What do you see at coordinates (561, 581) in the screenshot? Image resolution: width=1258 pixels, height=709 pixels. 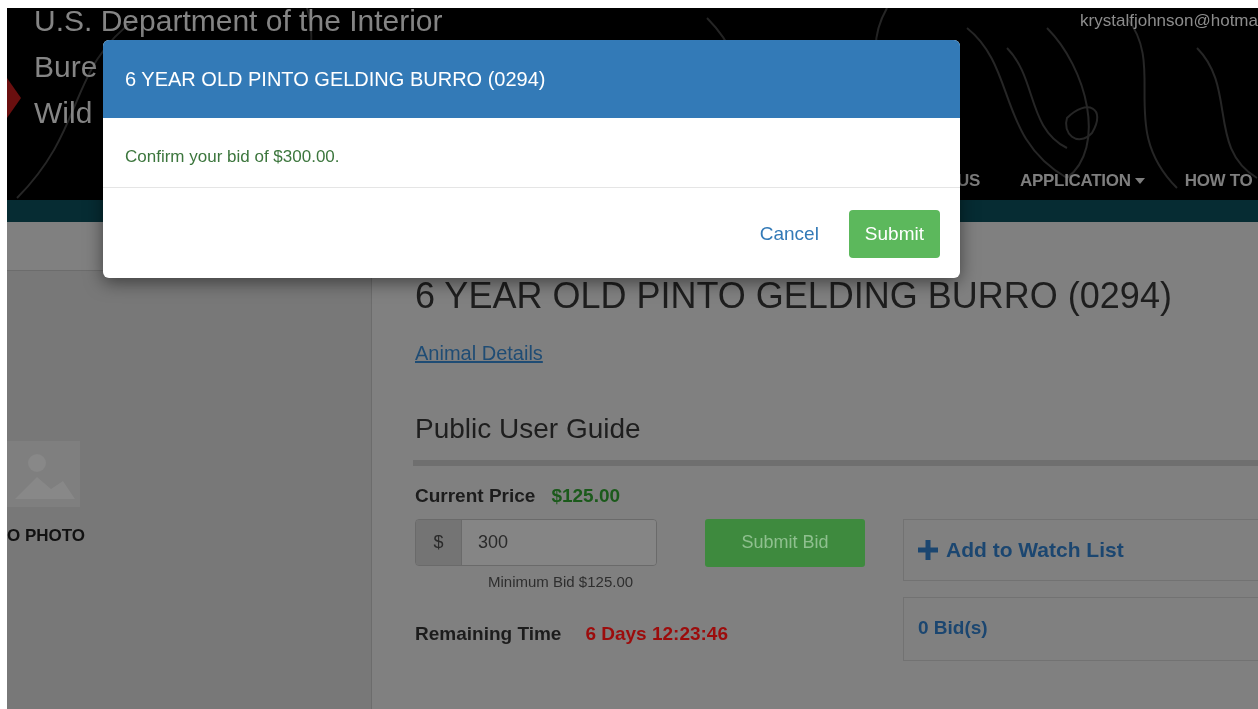 I see `minimum-bid-note: Minimum Bid $125.00` at bounding box center [561, 581].